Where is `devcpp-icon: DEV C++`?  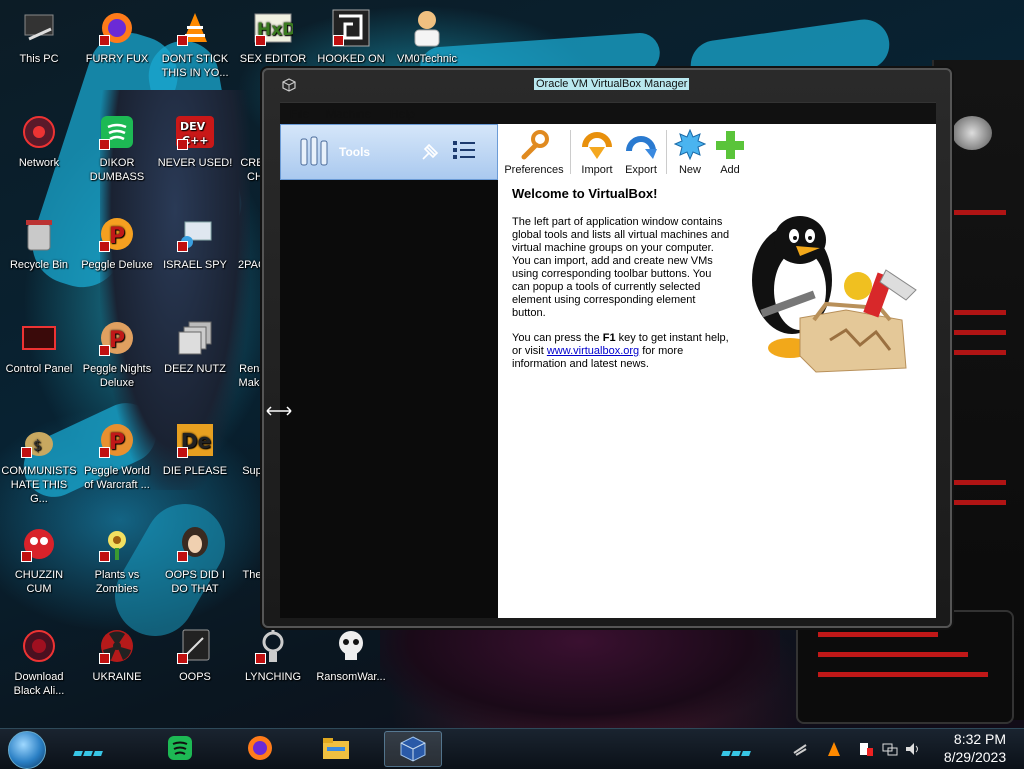
devcpp-icon: DEV C++ is located at coordinates (195, 132).